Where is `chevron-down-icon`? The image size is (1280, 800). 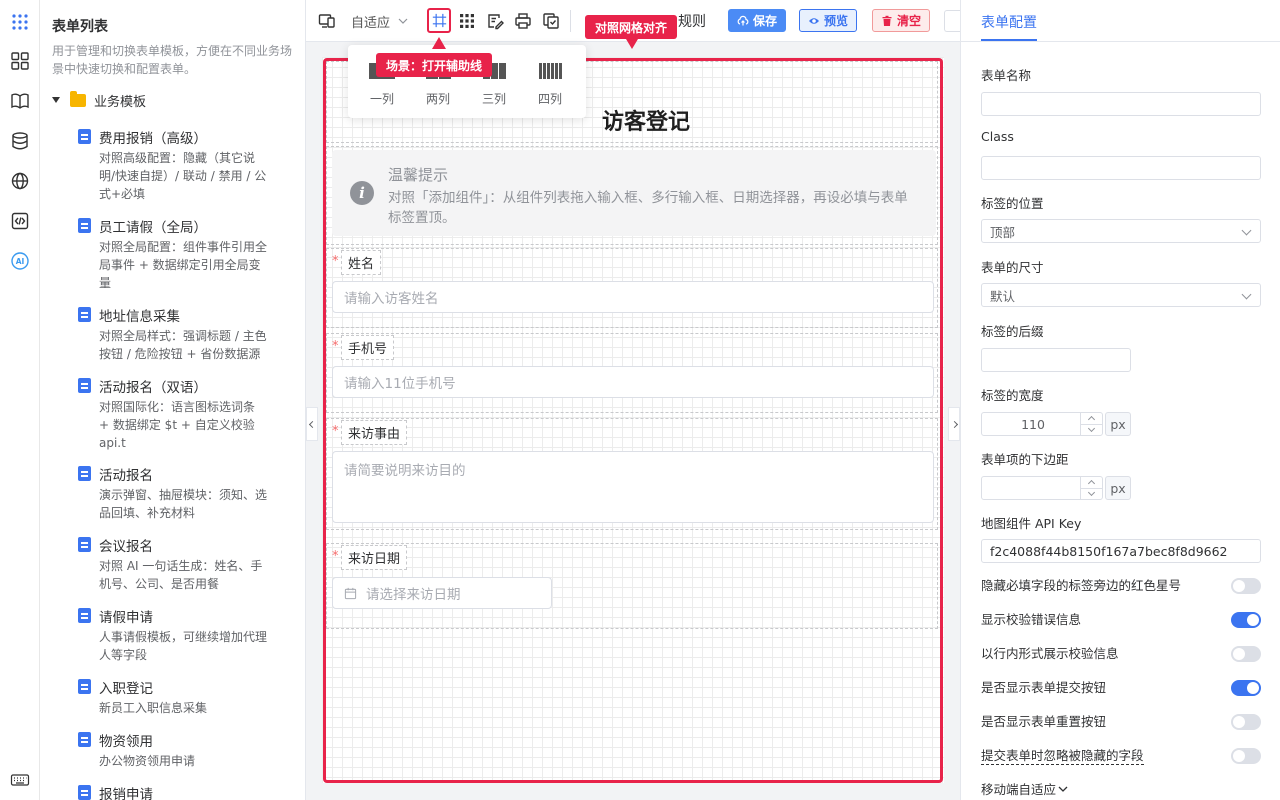
chevron-down-icon is located at coordinates (1246, 294).